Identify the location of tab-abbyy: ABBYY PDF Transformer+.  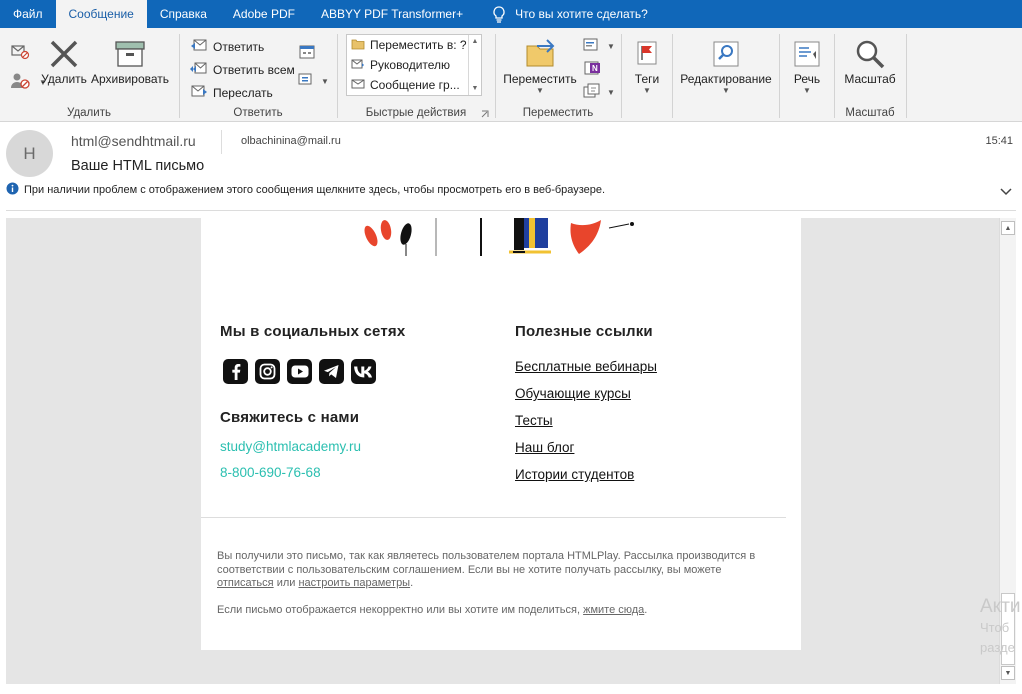
(392, 14).